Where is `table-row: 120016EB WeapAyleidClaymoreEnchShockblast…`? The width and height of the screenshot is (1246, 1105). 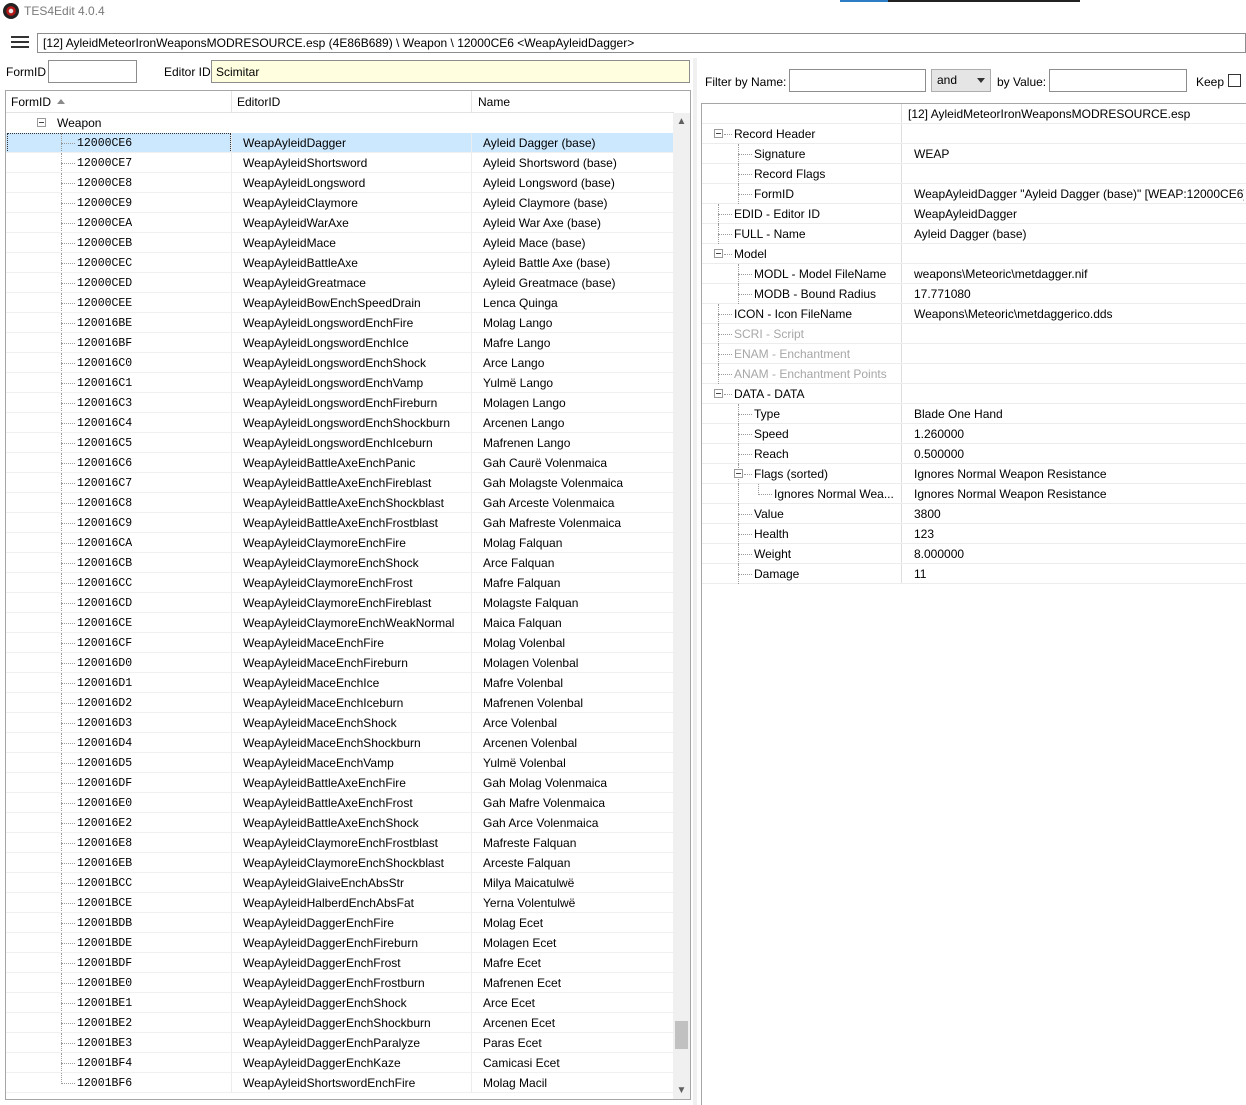
table-row: 120016EB WeapAyleidClaymoreEnchShockblast… is located at coordinates (340, 863).